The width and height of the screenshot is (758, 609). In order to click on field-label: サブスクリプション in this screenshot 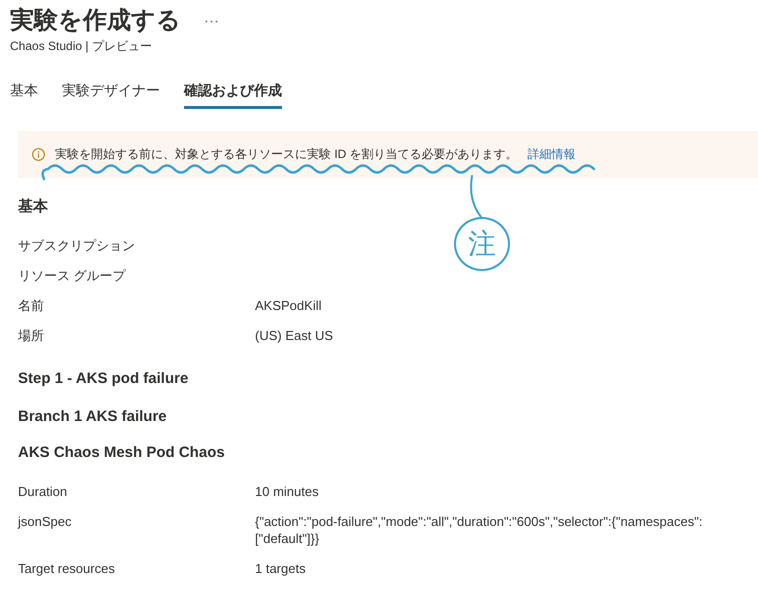, I will do `click(77, 246)`.